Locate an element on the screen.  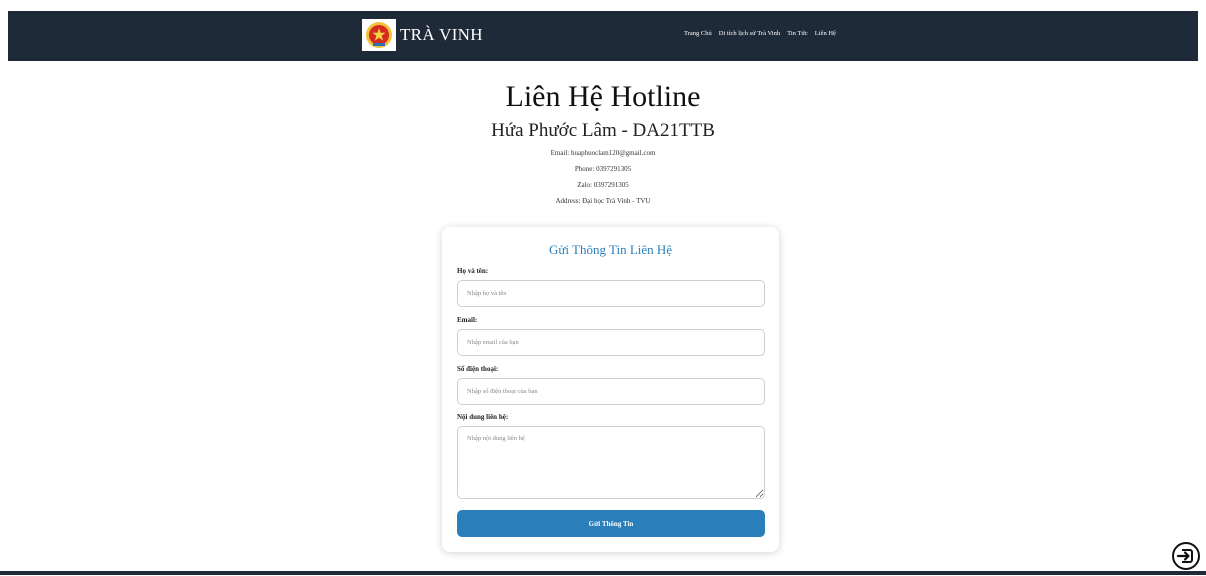
contact-email: Email: huaphuoclam120@gmail.com is located at coordinates (603, 153).